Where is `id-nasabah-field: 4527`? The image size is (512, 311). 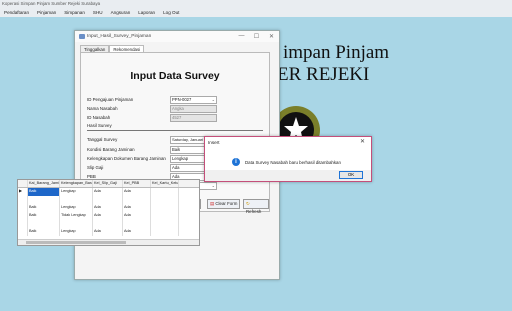 id-nasabah-field: 4527 is located at coordinates (193, 118).